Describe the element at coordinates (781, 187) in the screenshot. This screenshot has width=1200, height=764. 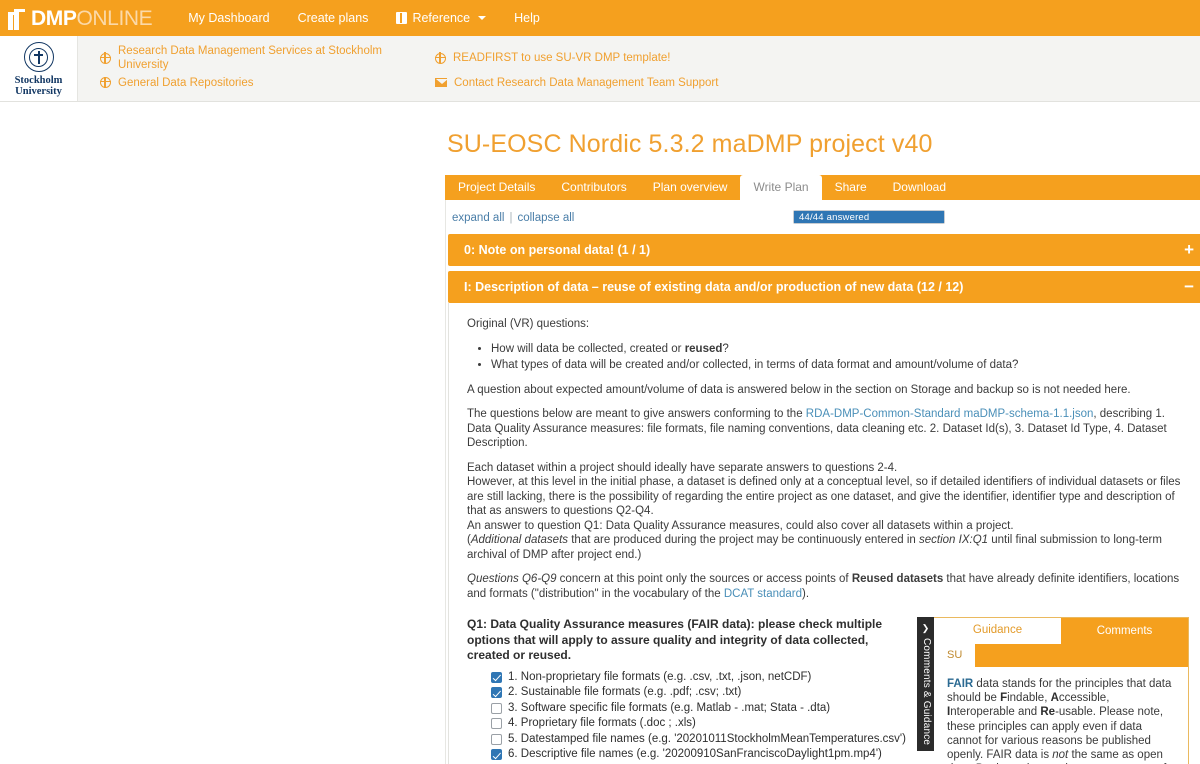
I see `tab-write-plan: Write Plan` at that location.